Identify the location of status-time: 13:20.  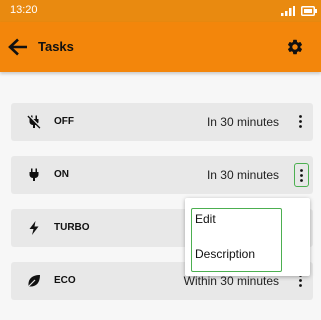
(24, 10).